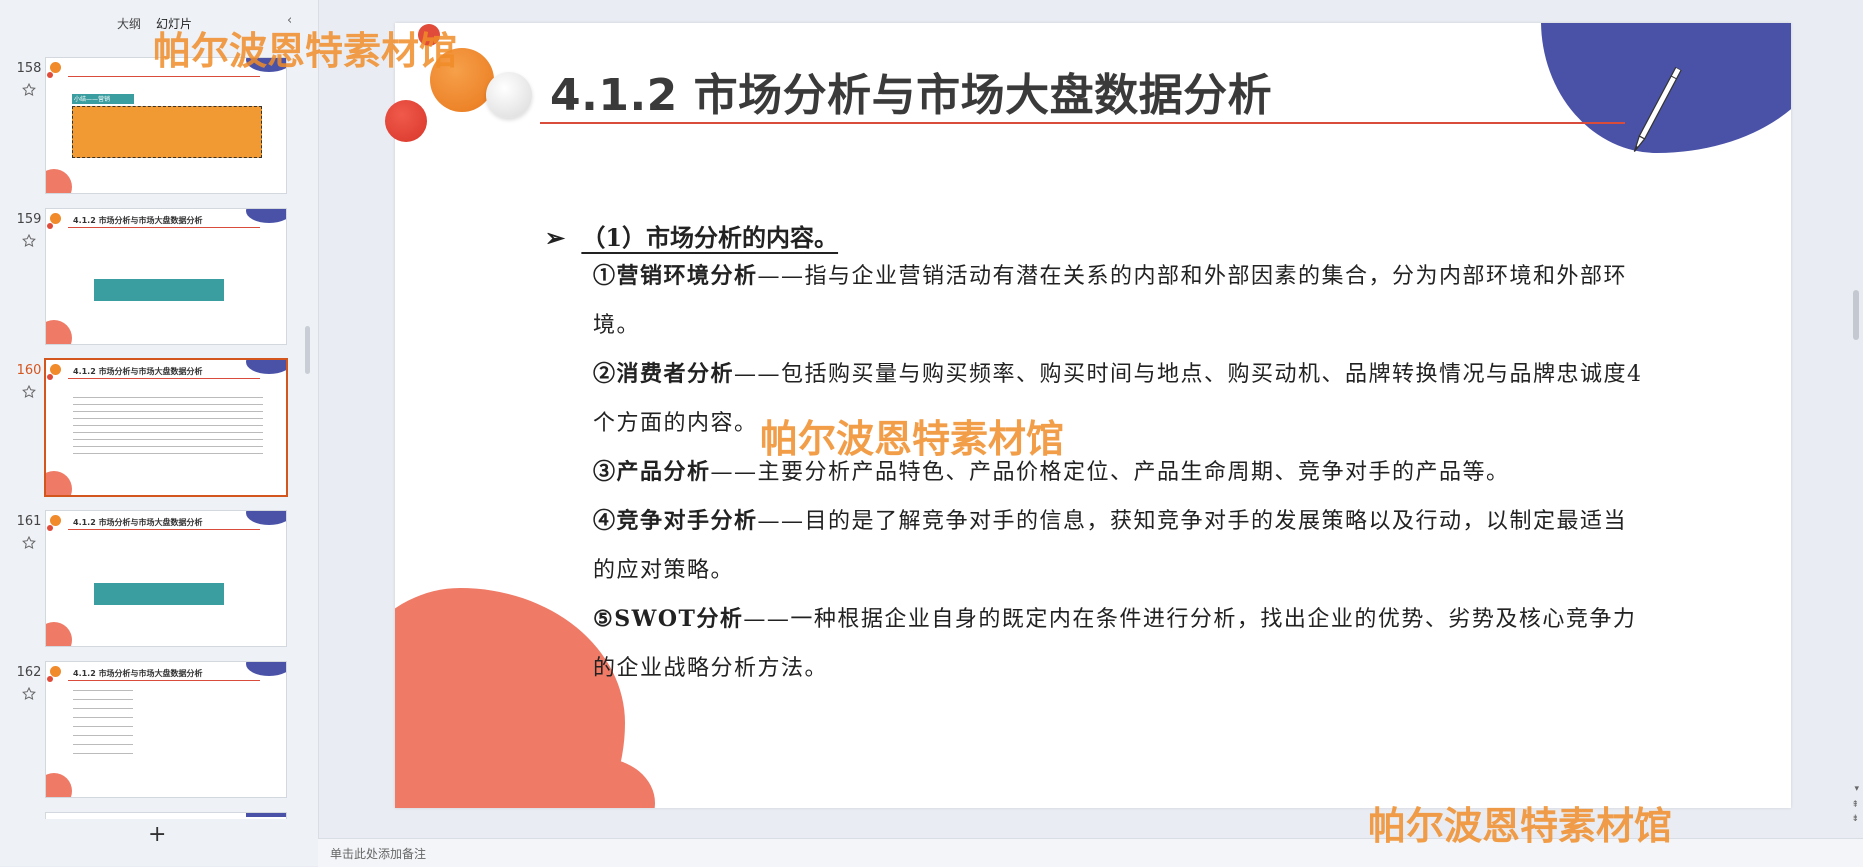  Describe the element at coordinates (378, 853) in the screenshot. I see `notes-placeholder: 单击此处添加备注` at that location.